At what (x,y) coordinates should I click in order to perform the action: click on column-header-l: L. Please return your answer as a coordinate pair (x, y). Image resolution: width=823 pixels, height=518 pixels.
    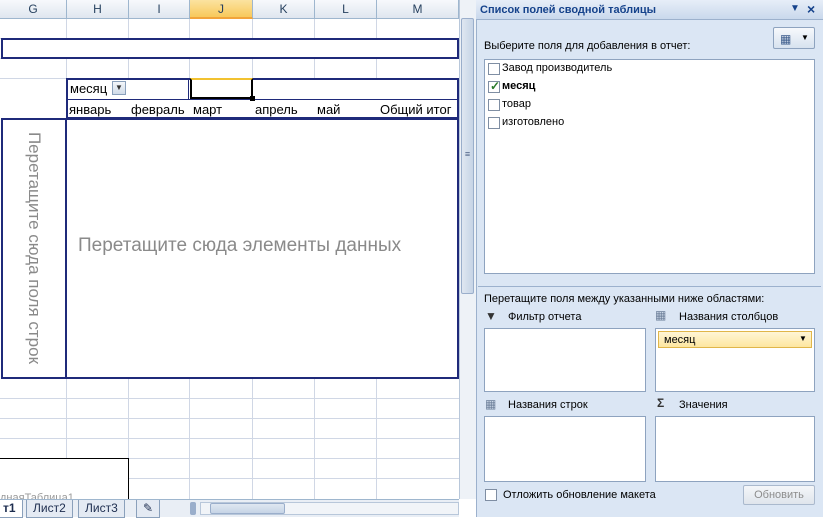
    Looking at the image, I should click on (346, 9).